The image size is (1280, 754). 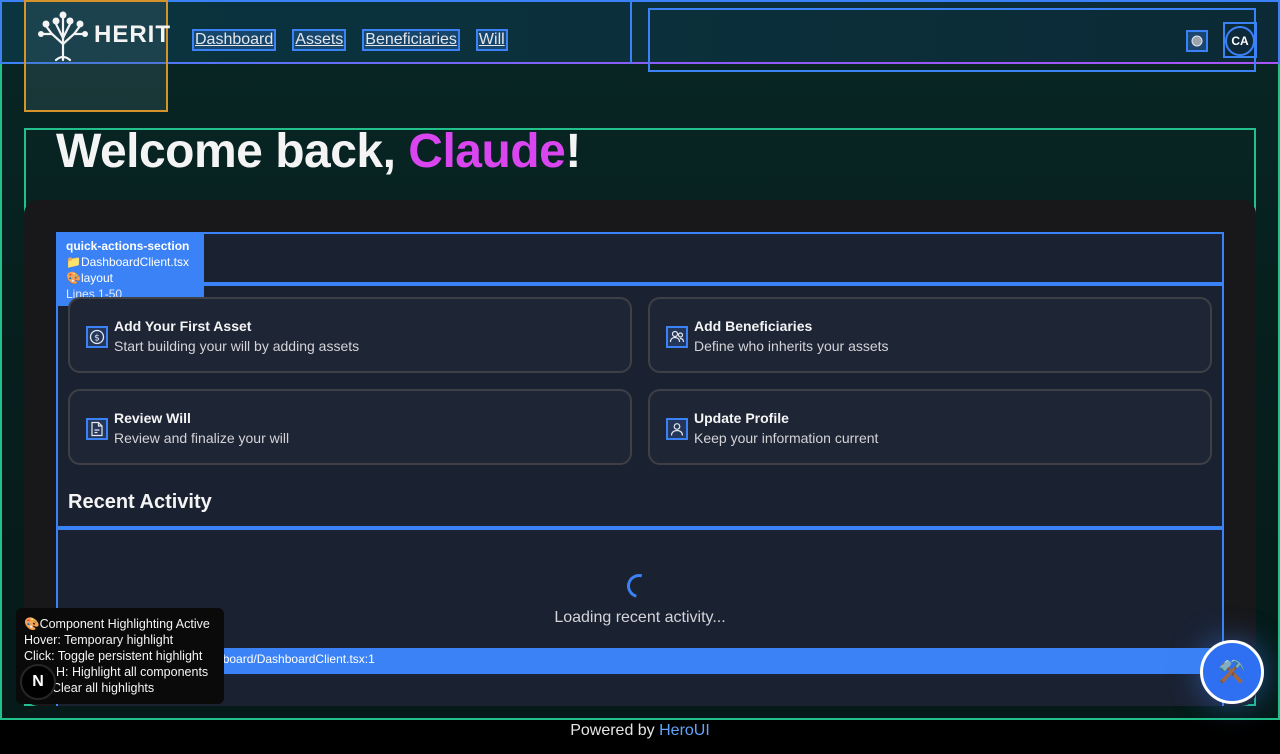 I want to click on nextjs-dev-badge: N, so click(x=38, y=682).